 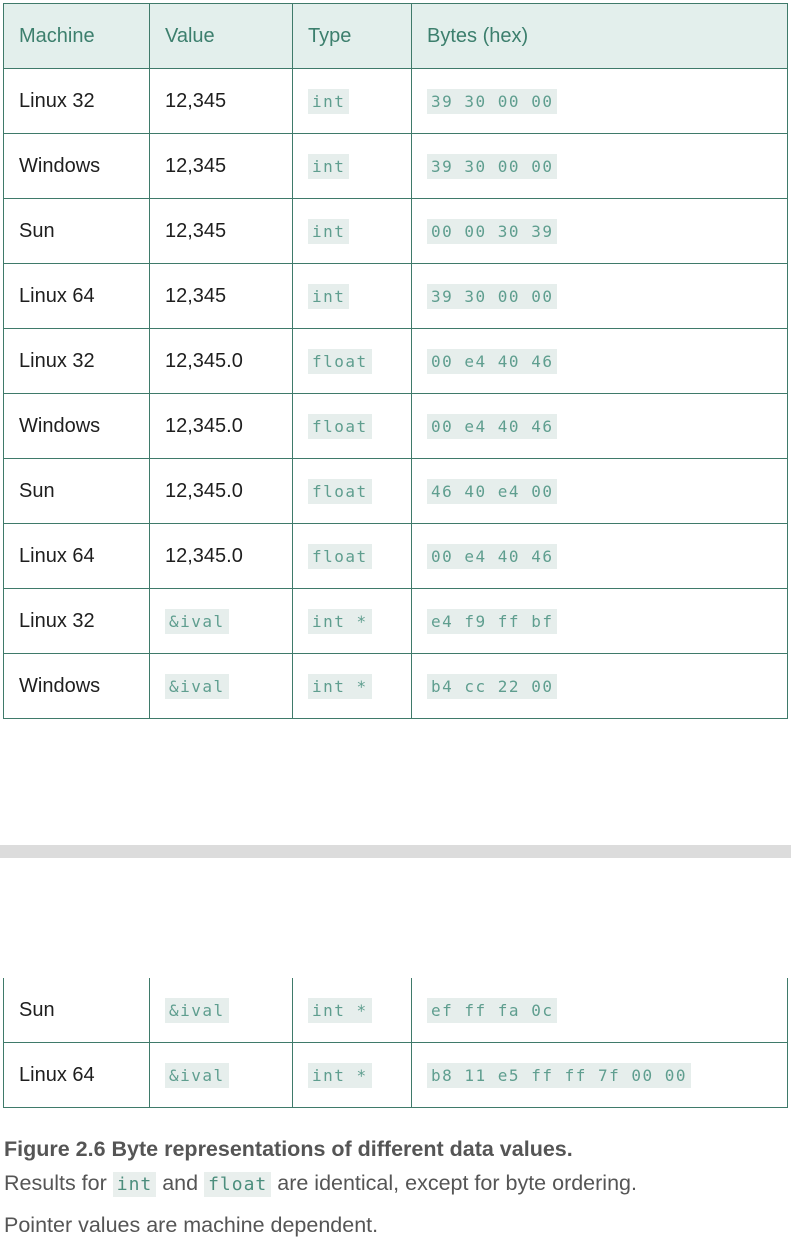 I want to click on table-row: Windows 12,345 int 39 30 00 00, so click(x=395, y=166).